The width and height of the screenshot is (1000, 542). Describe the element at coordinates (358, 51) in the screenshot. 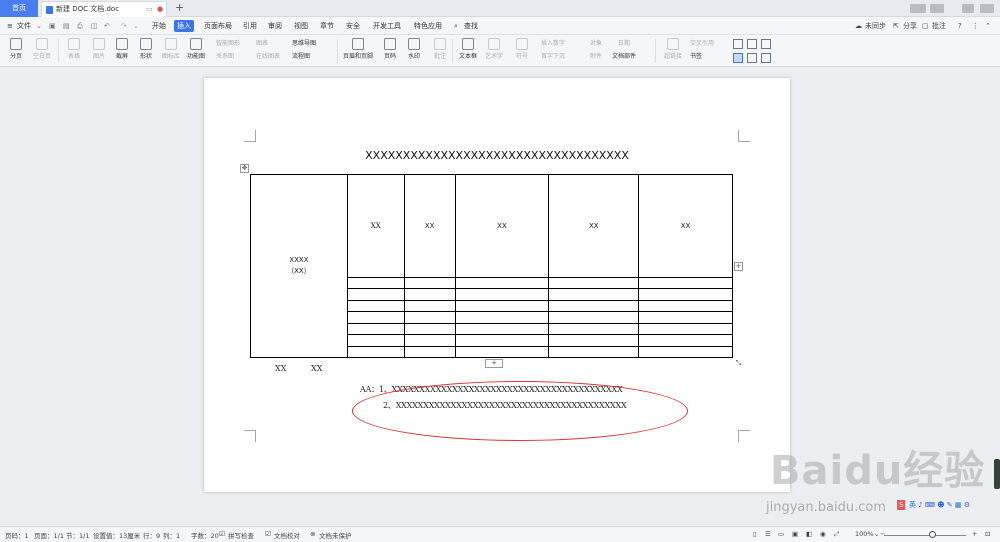

I see `header-footer-button: 页眉和页脚` at that location.